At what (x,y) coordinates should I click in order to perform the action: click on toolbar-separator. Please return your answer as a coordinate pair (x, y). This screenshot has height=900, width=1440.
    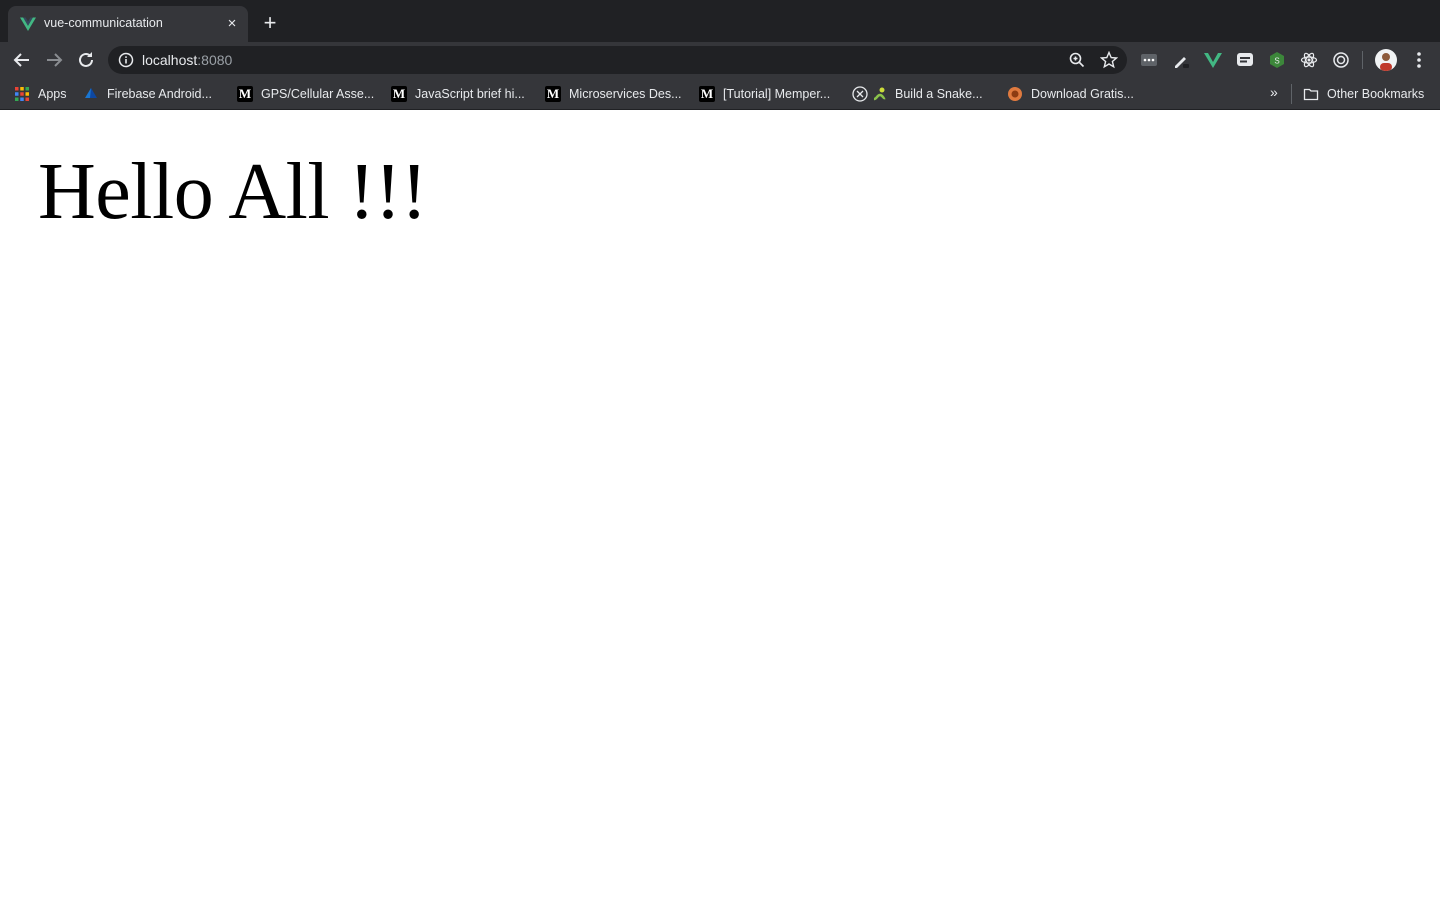
    Looking at the image, I should click on (1362, 60).